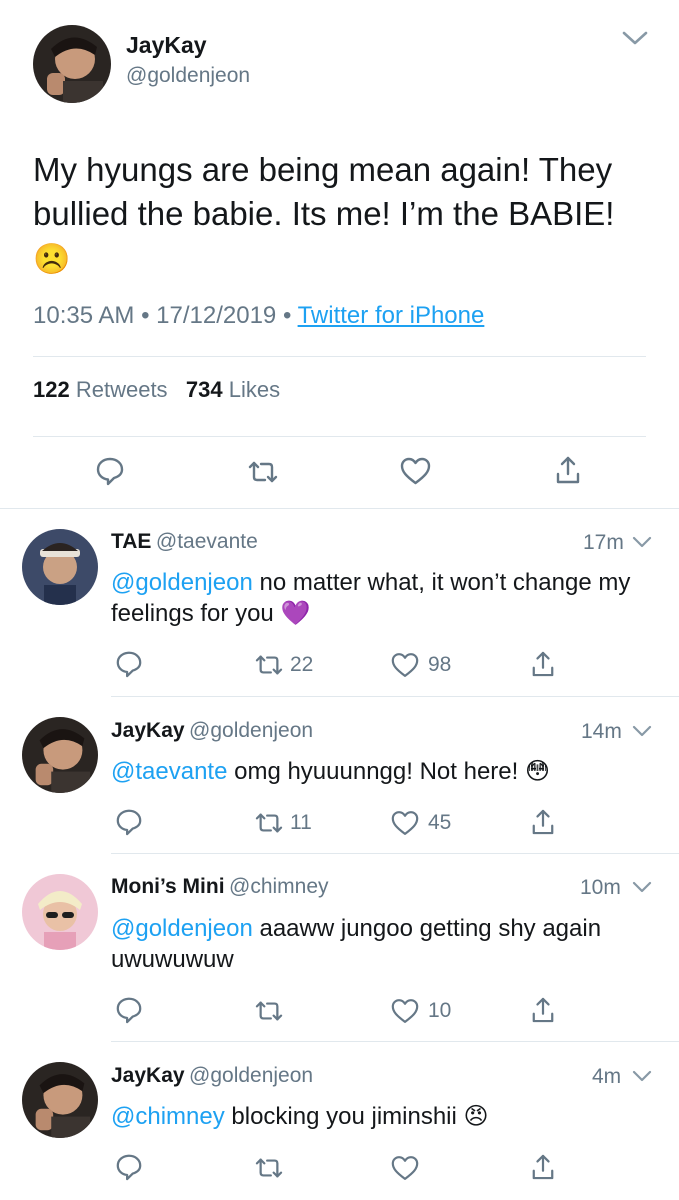  I want to click on flushed-face-emoji: 😳, so click(537, 771).